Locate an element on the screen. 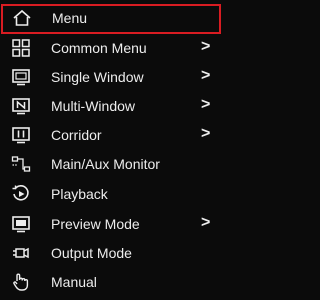 This screenshot has width=320, height=300. menu-item-single-window: Single Window > is located at coordinates (113, 77).